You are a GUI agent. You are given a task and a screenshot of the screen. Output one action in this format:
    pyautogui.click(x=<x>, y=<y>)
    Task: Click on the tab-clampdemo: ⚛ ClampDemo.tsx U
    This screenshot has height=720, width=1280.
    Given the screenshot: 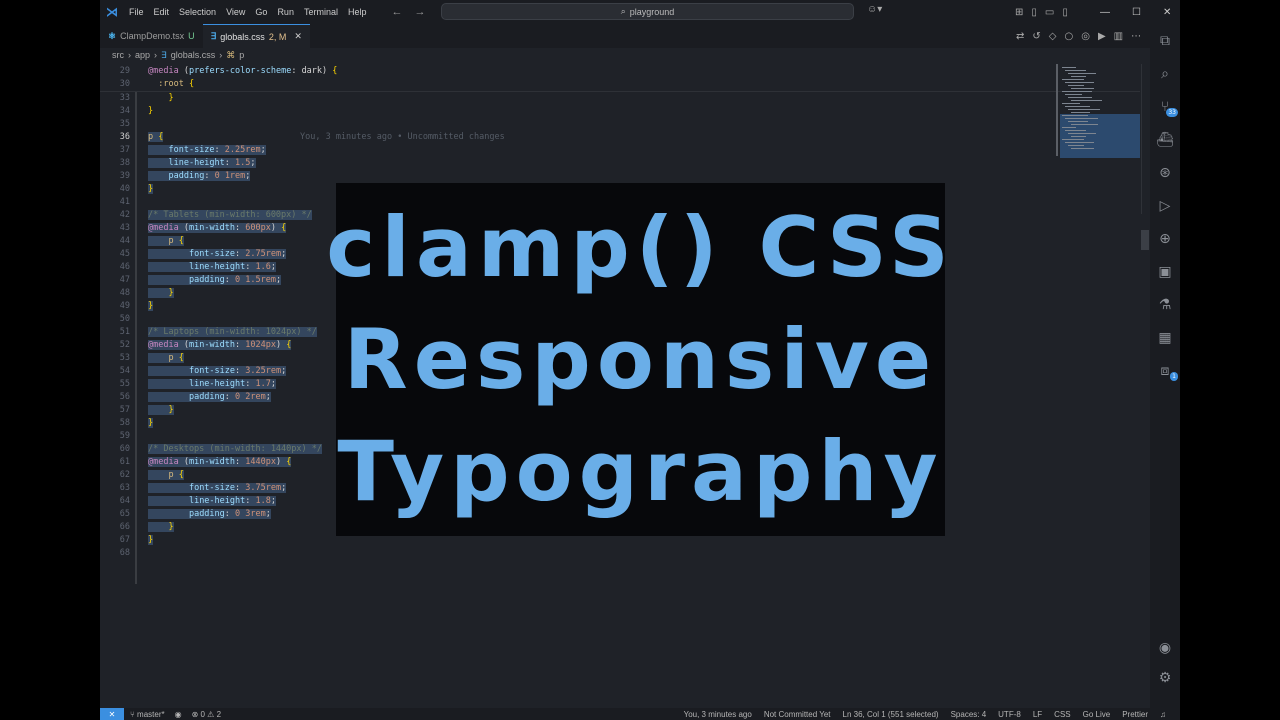 What is the action you would take?
    pyautogui.click(x=151, y=36)
    